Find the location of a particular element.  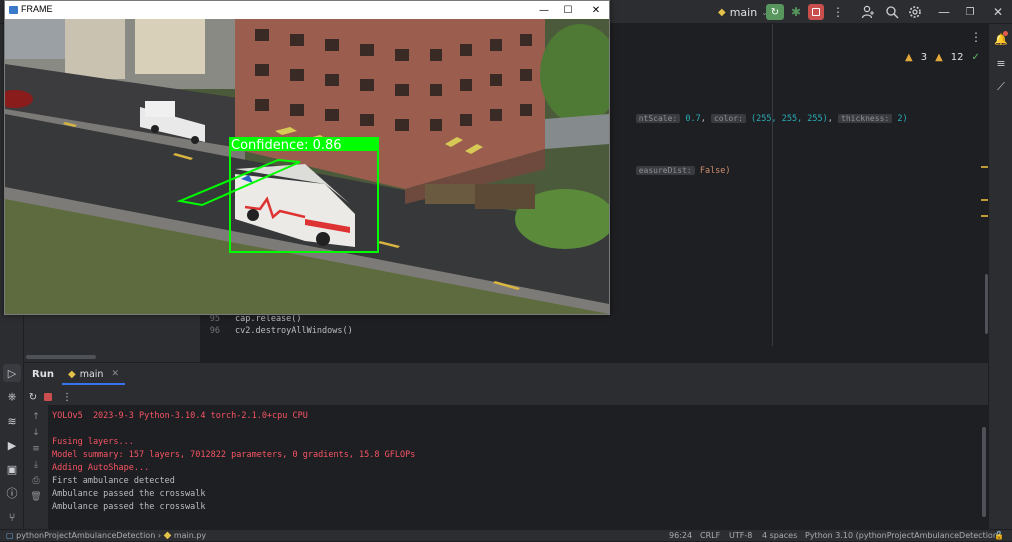

code-value: 0.7 is located at coordinates (693, 119).